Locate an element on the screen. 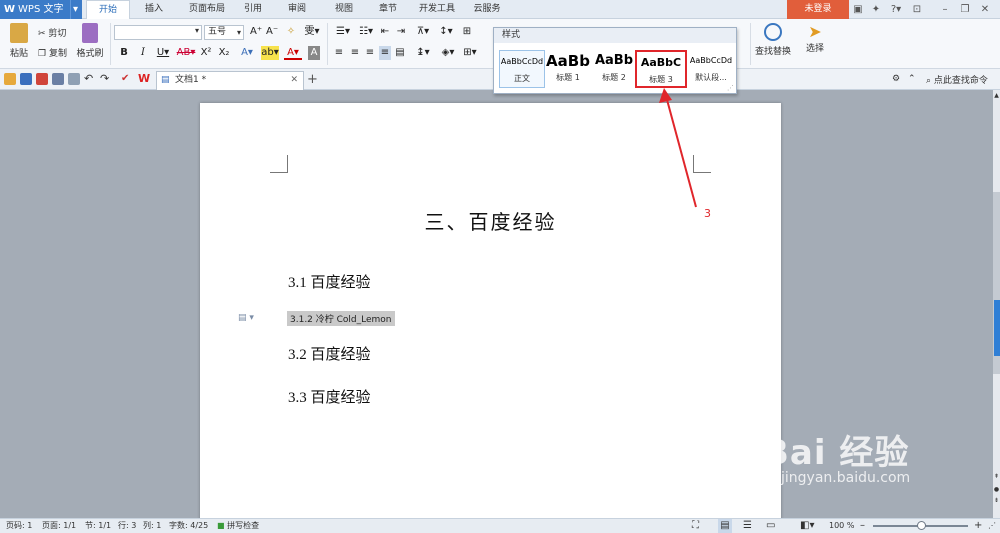 The height and width of the screenshot is (533, 1000). page-view-icon: ▤ is located at coordinates (725, 526).